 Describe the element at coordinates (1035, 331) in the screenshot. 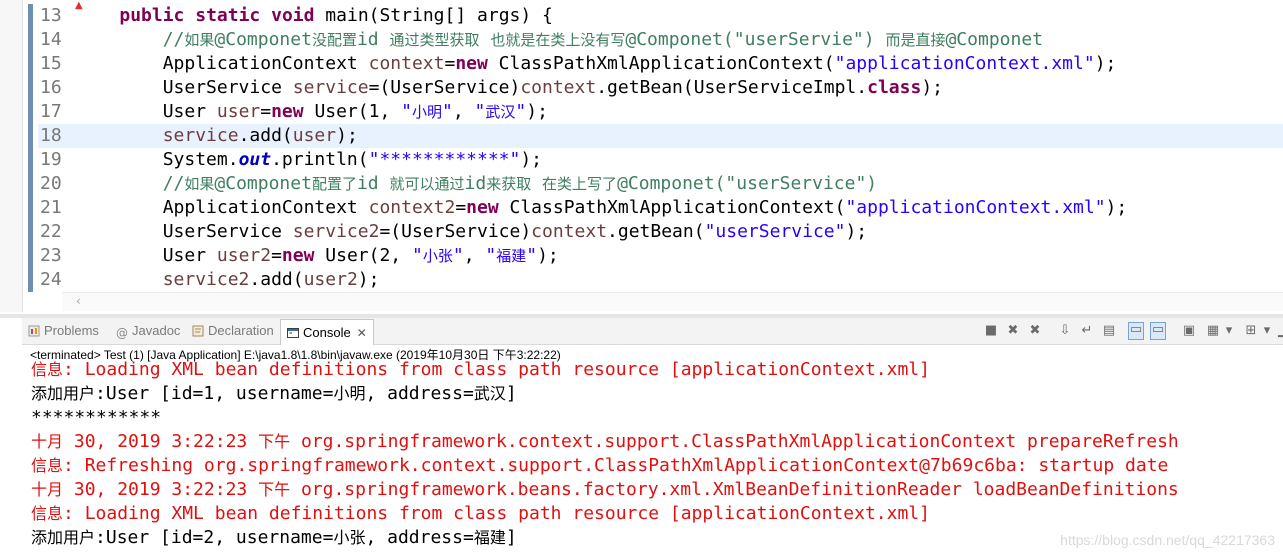

I see `remove-all-icon: ✖` at that location.